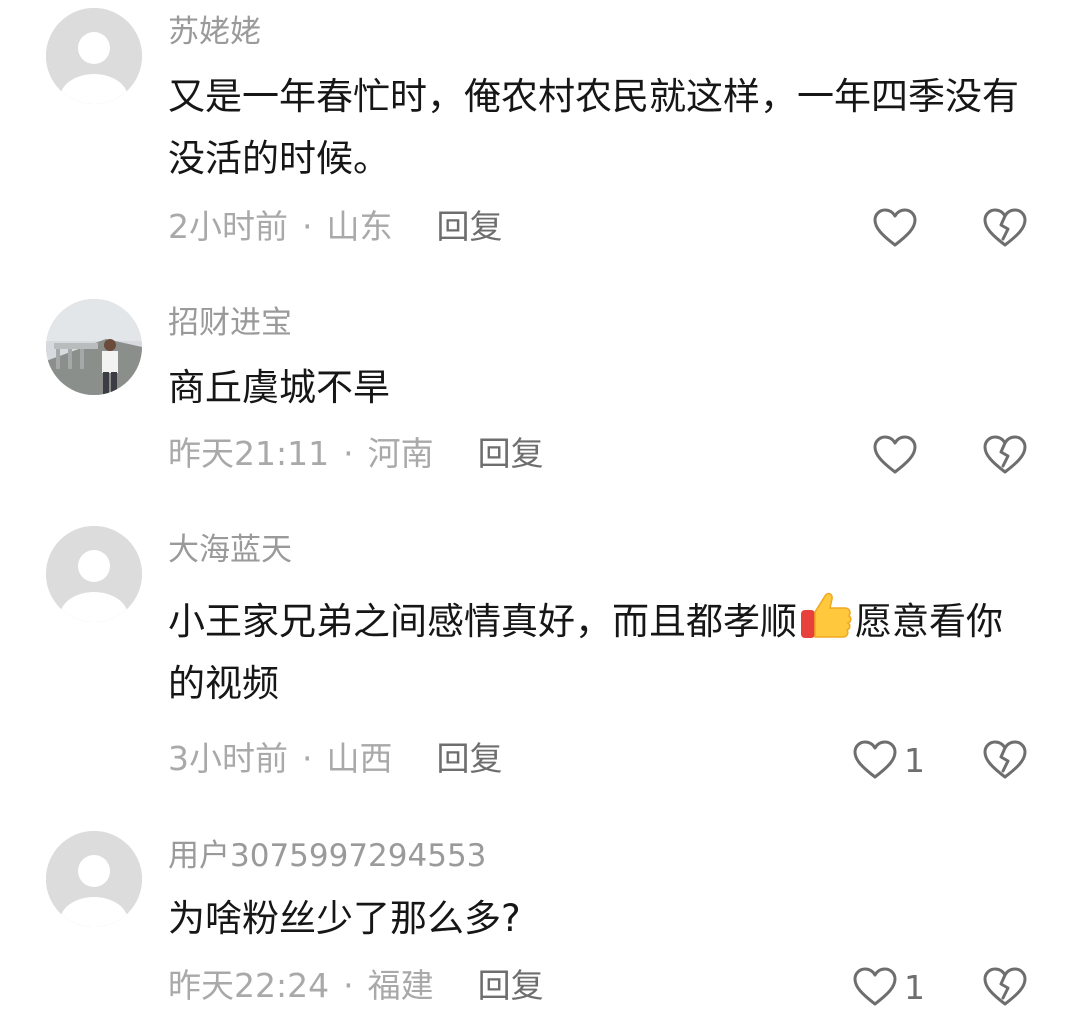 Image resolution: width=1079 pixels, height=1024 pixels. Describe the element at coordinates (249, 453) in the screenshot. I see `comment-time: 昨天21:11` at that location.